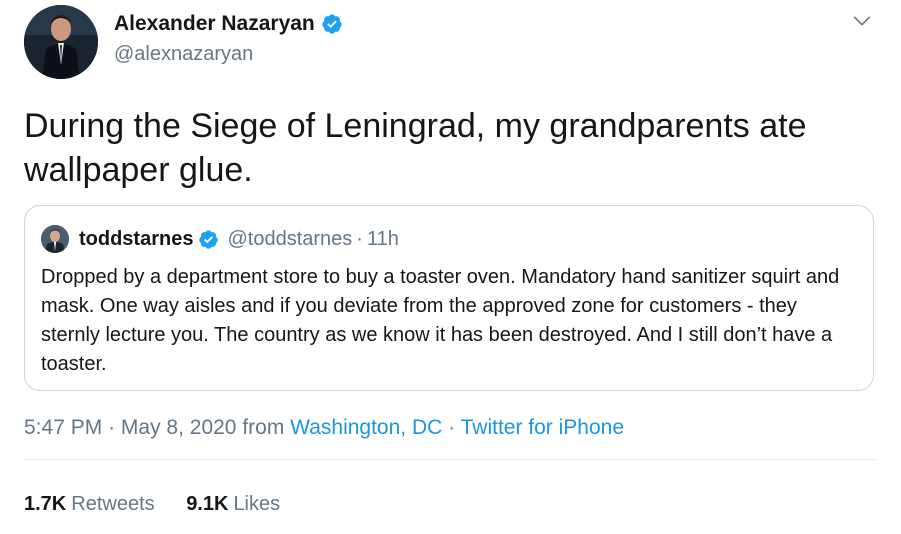  What do you see at coordinates (136, 238) in the screenshot?
I see `quoted-author-name: toddstarnes` at bounding box center [136, 238].